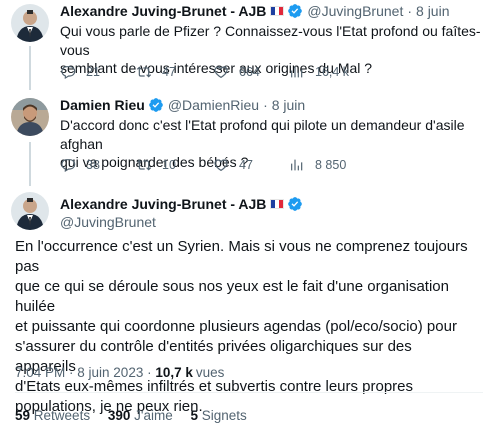  Describe the element at coordinates (93, 72) in the screenshot. I see `reply-count: 21` at that location.